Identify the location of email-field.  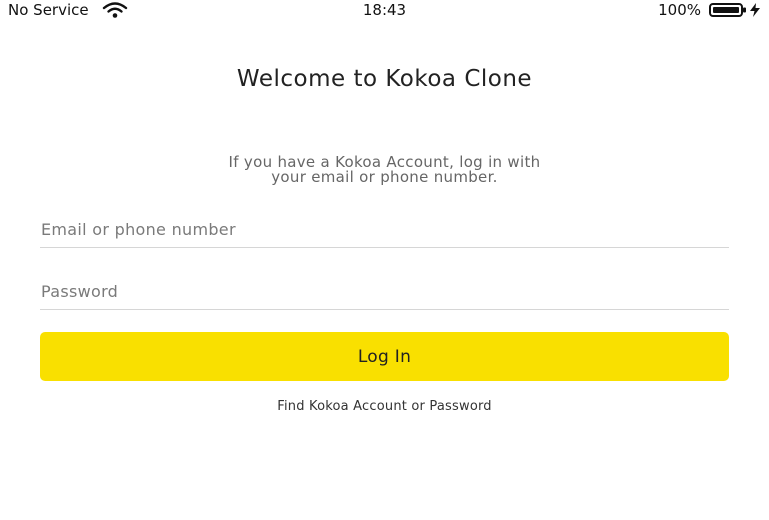
(384, 230).